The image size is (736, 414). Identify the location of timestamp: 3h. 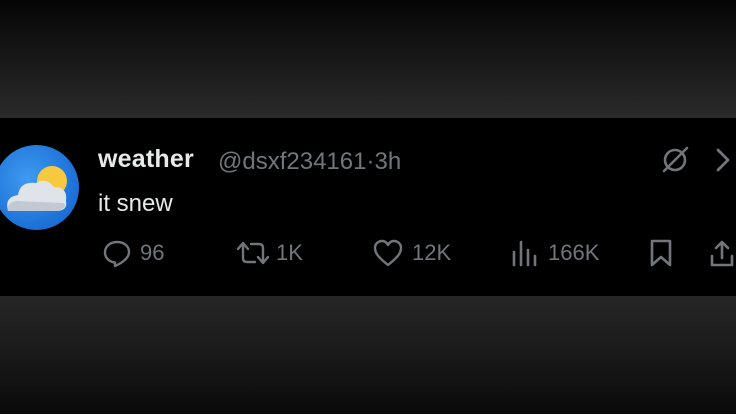
(387, 161).